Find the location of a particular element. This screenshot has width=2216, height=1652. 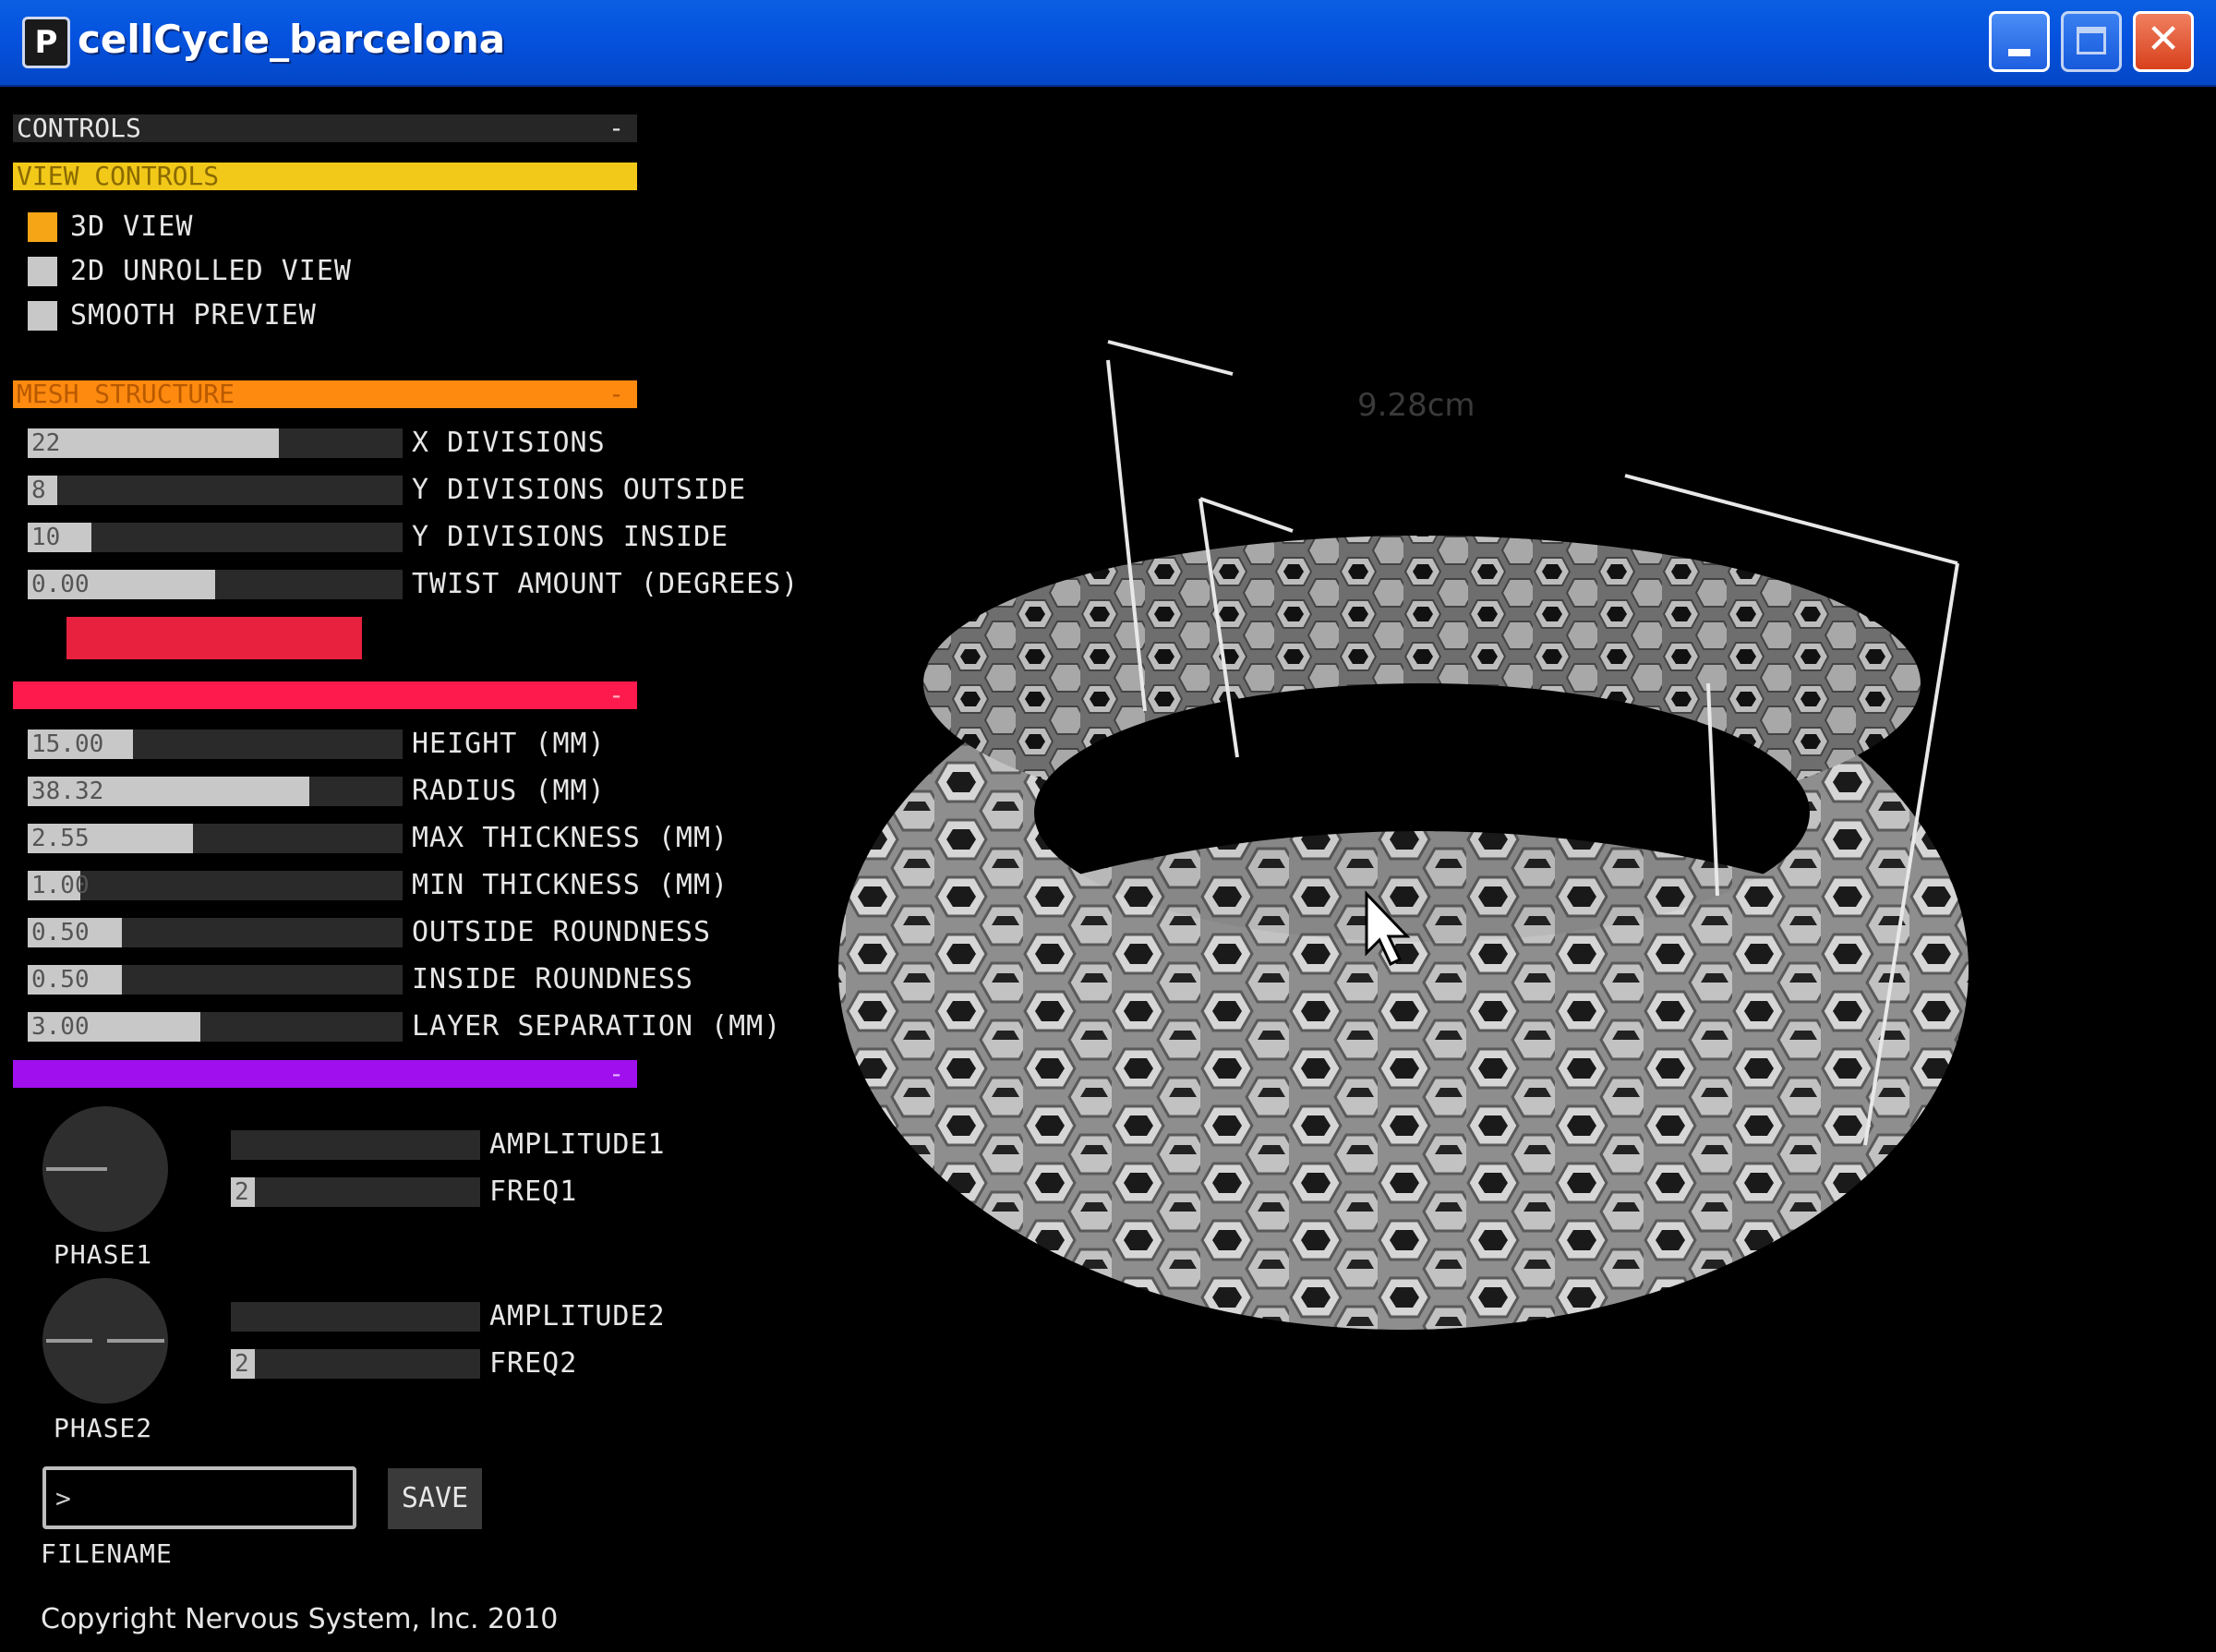

slider-inside-roundness: 0.50 is located at coordinates (216, 980).